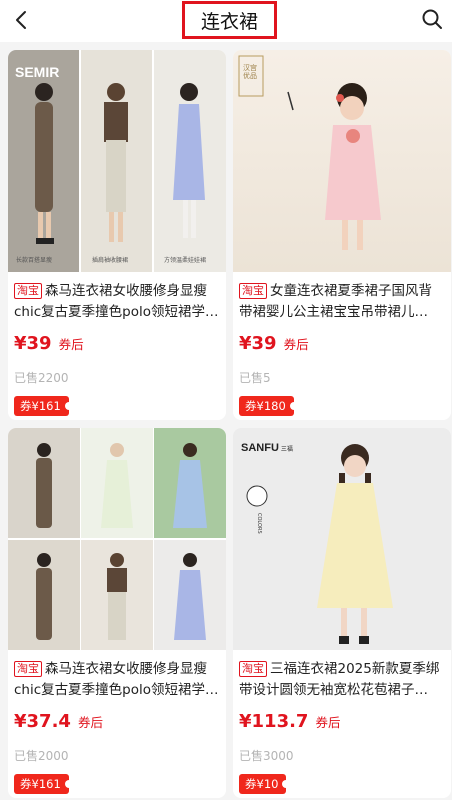  What do you see at coordinates (342, 539) in the screenshot?
I see `product-image: SANFU 三福 COLORS` at bounding box center [342, 539].